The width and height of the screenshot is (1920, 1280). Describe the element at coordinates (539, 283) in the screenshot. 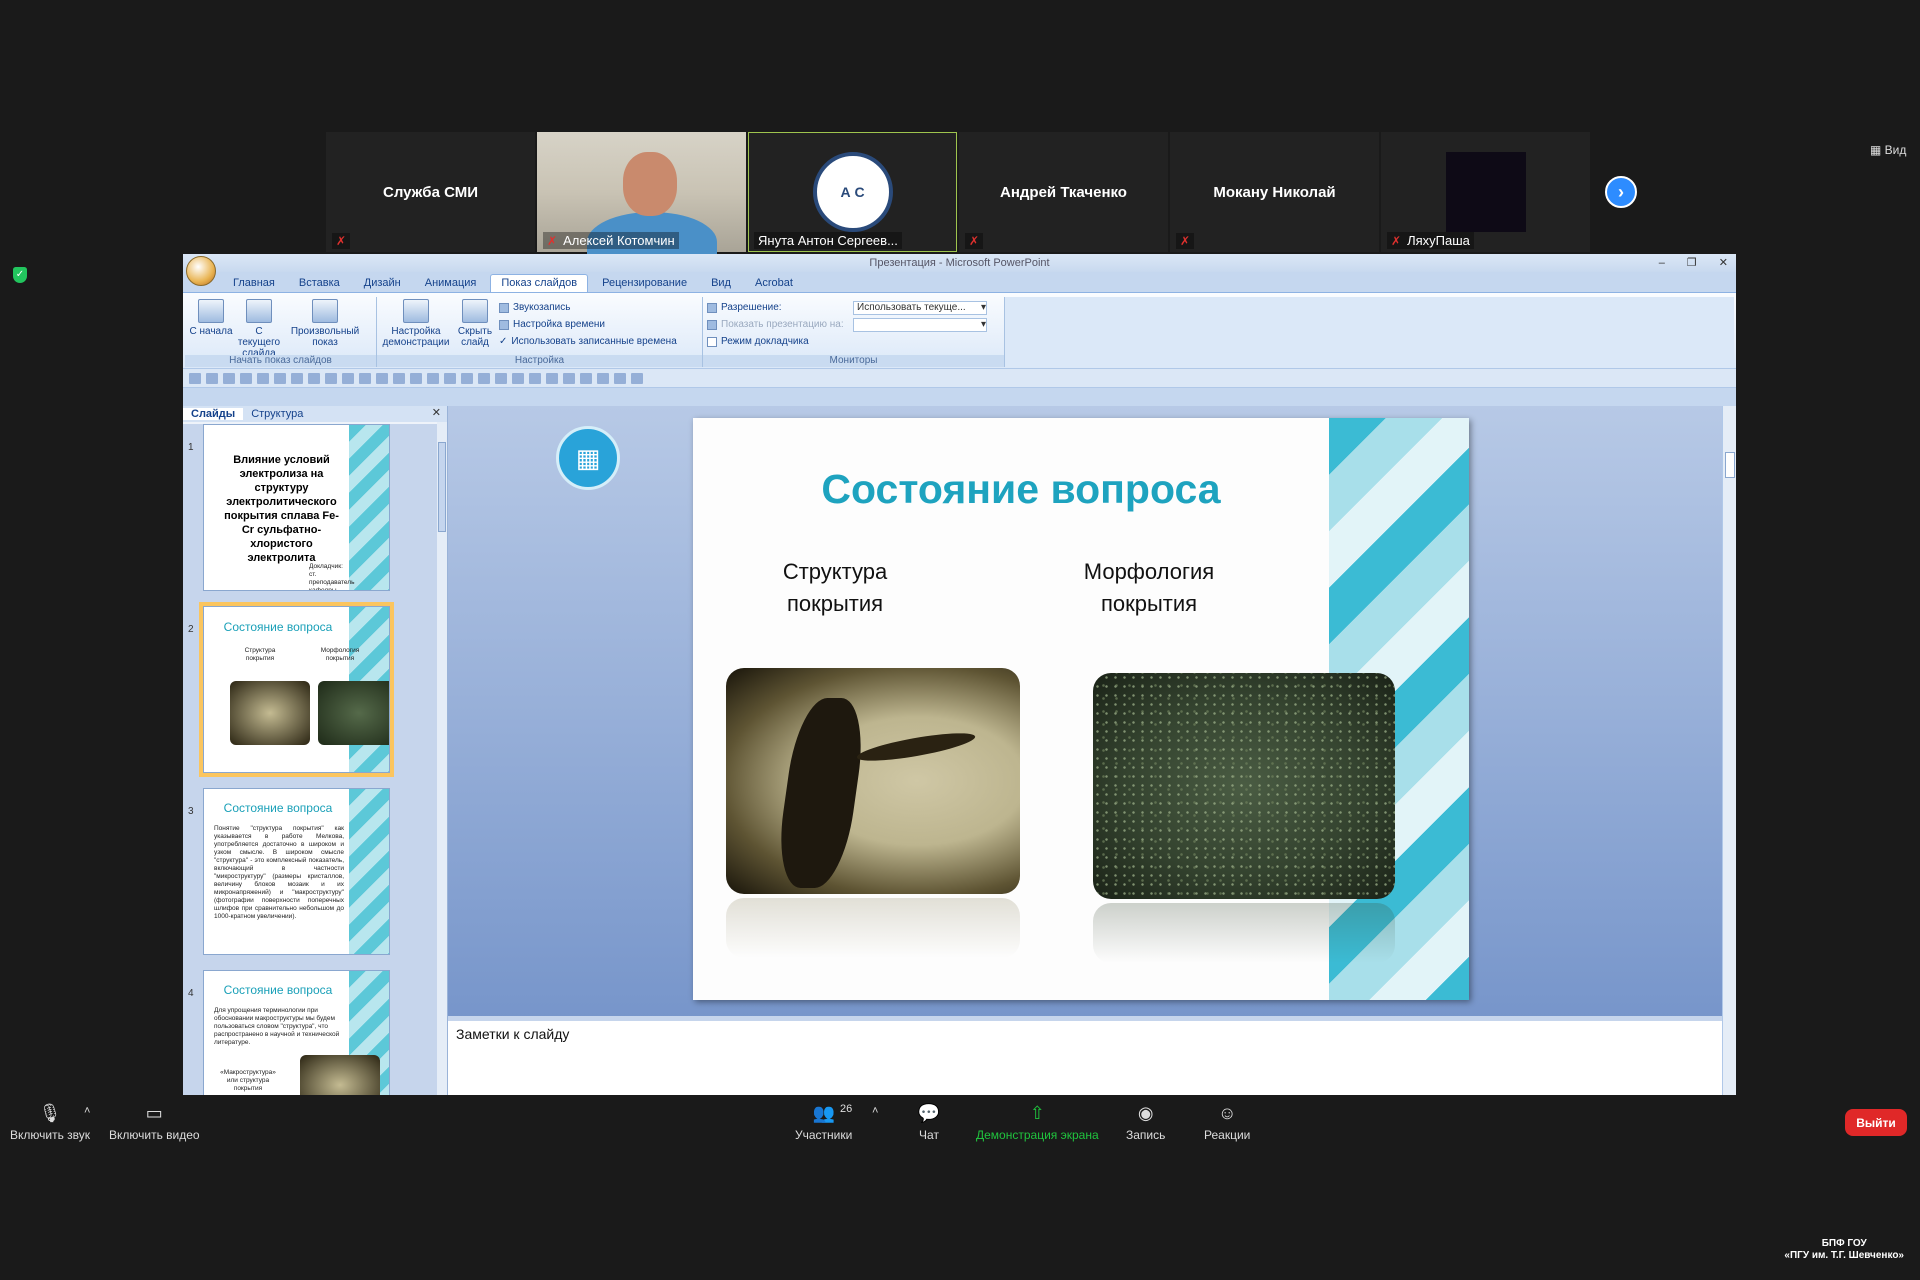

I see `tab-slideshow: Показ слайдов` at that location.